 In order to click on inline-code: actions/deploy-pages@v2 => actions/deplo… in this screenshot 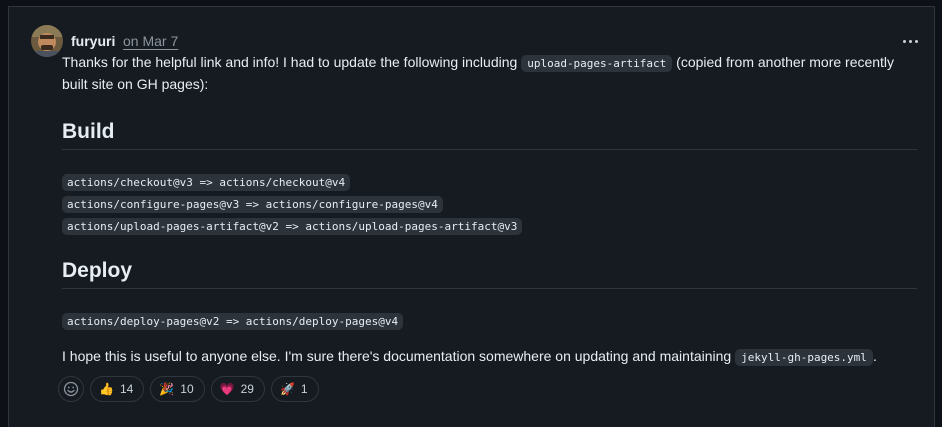, I will do `click(233, 321)`.